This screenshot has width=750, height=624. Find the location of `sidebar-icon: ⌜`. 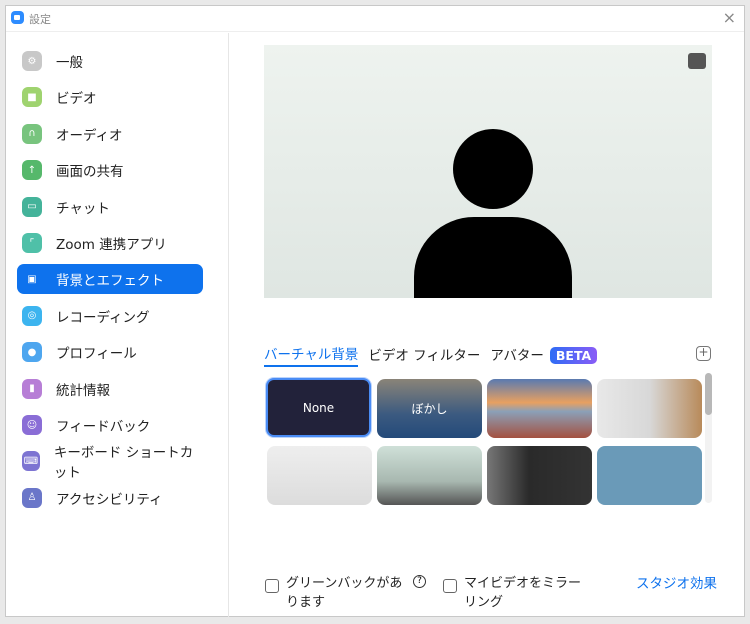

sidebar-icon: ⌜ is located at coordinates (32, 243).